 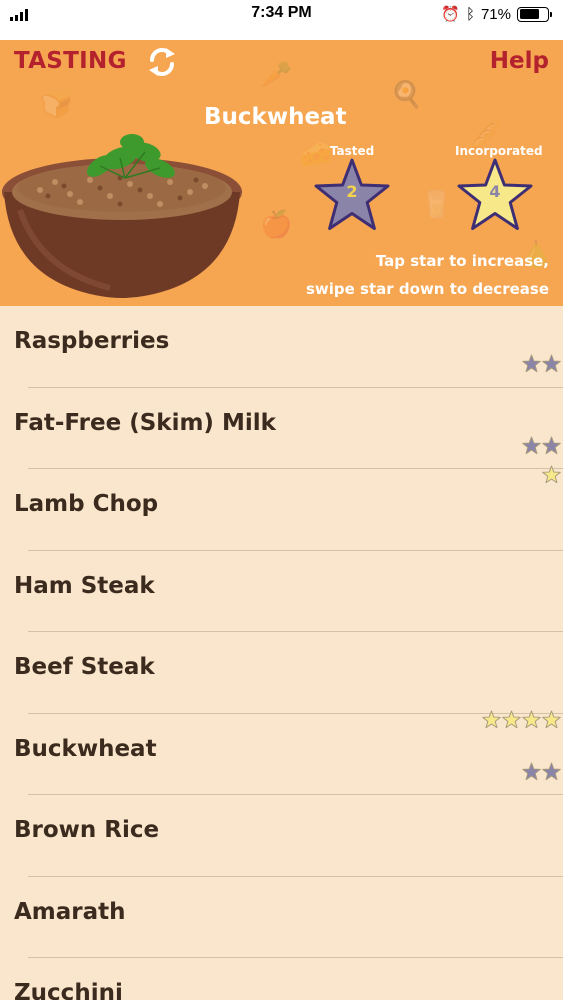 What do you see at coordinates (162, 62) in the screenshot?
I see `refresh-icon` at bounding box center [162, 62].